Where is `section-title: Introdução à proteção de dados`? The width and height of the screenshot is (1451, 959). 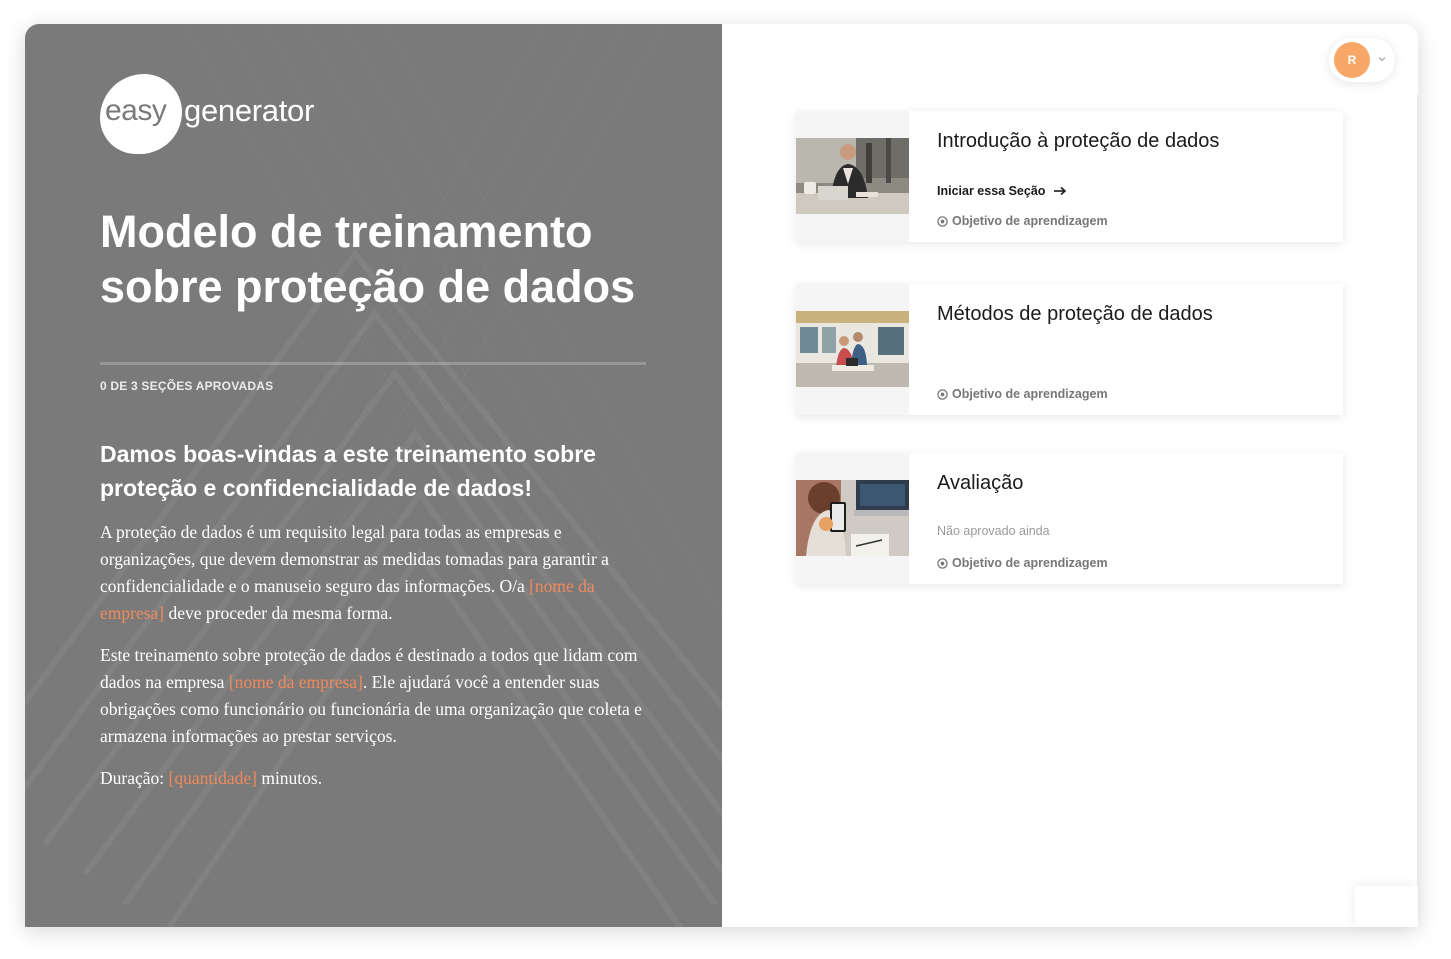
section-title: Introdução à proteção de dados is located at coordinates (1078, 141).